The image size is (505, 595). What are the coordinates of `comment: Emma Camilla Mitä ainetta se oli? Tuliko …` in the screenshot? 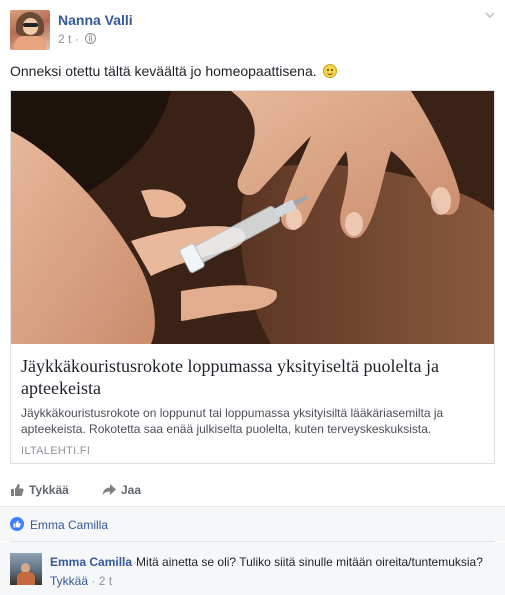 It's located at (252, 568).